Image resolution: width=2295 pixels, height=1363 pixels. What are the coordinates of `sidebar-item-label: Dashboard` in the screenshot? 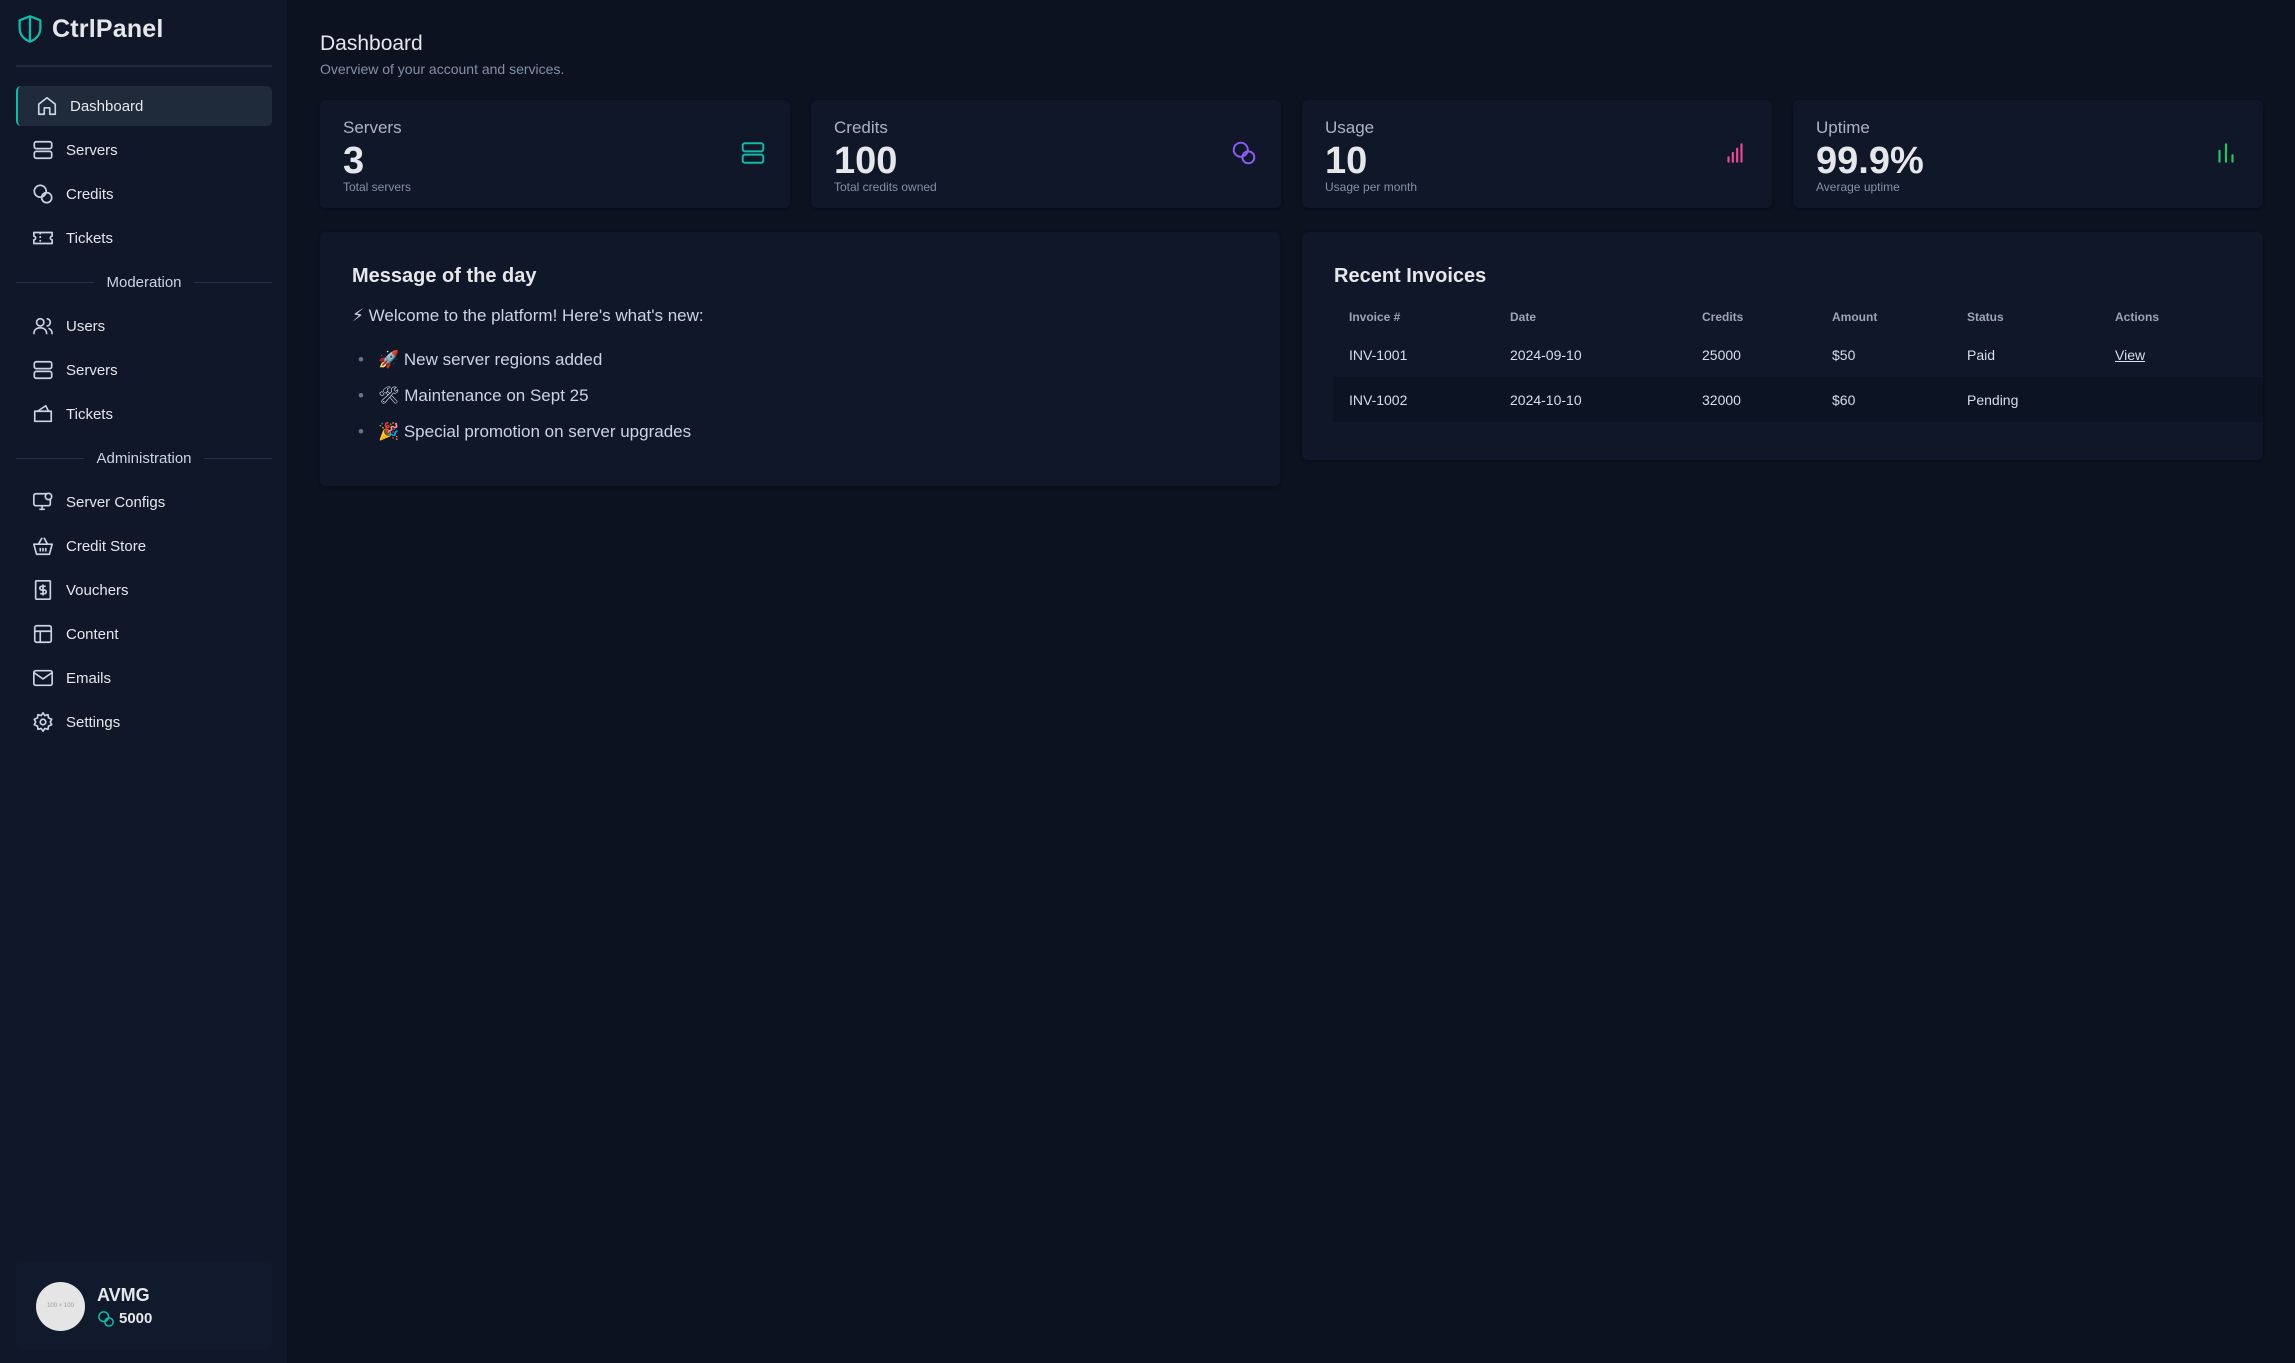 It's located at (107, 106).